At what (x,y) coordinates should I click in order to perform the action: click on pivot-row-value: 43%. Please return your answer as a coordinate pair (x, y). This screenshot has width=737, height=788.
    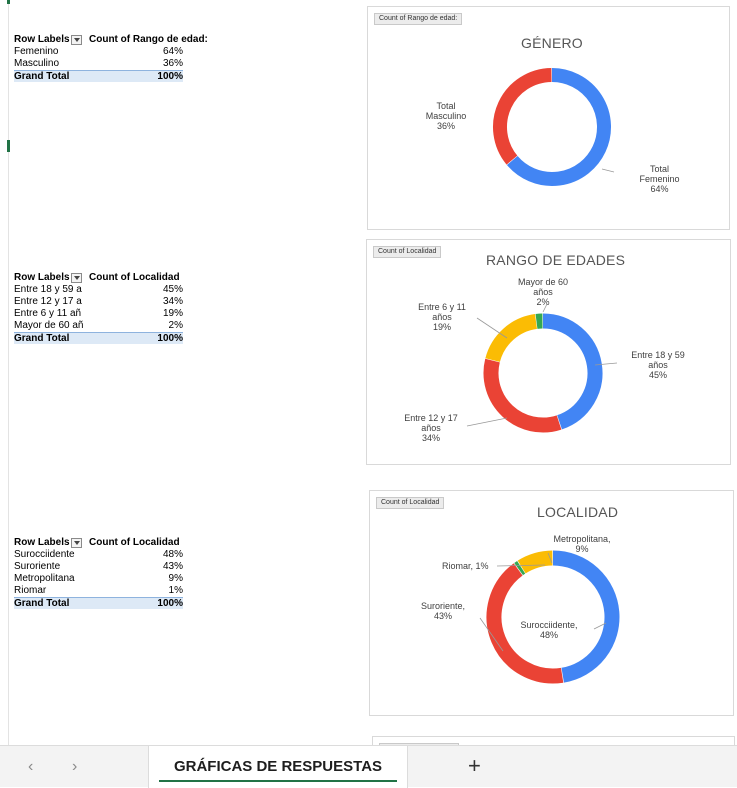
    Looking at the image, I should click on (135, 567).